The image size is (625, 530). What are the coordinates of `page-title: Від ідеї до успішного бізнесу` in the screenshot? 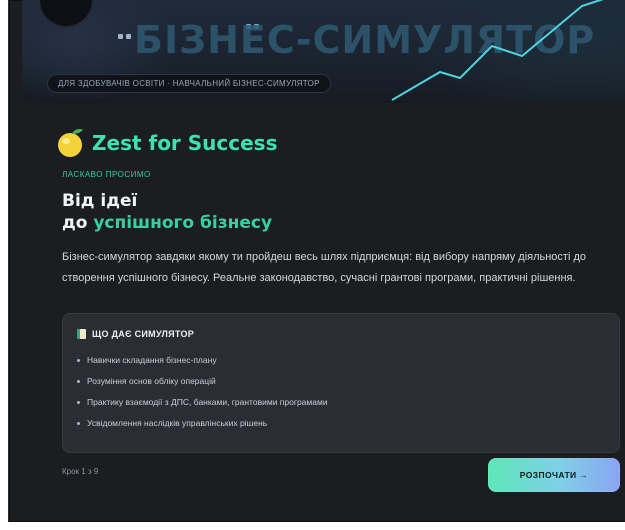 It's located at (167, 212).